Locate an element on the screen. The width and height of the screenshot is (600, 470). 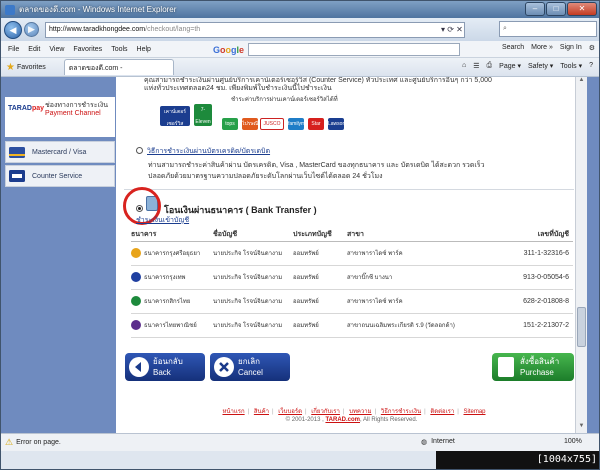
favorites-star-icon: ★ is located at coordinates (10, 67).